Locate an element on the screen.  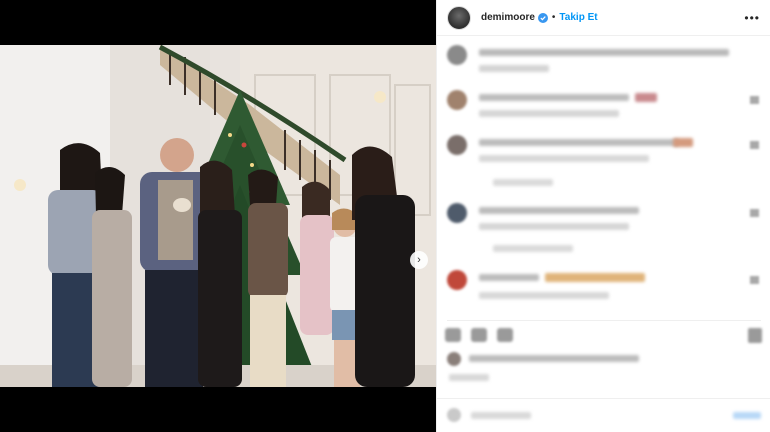
chevron-right-icon: › is located at coordinates (419, 259).